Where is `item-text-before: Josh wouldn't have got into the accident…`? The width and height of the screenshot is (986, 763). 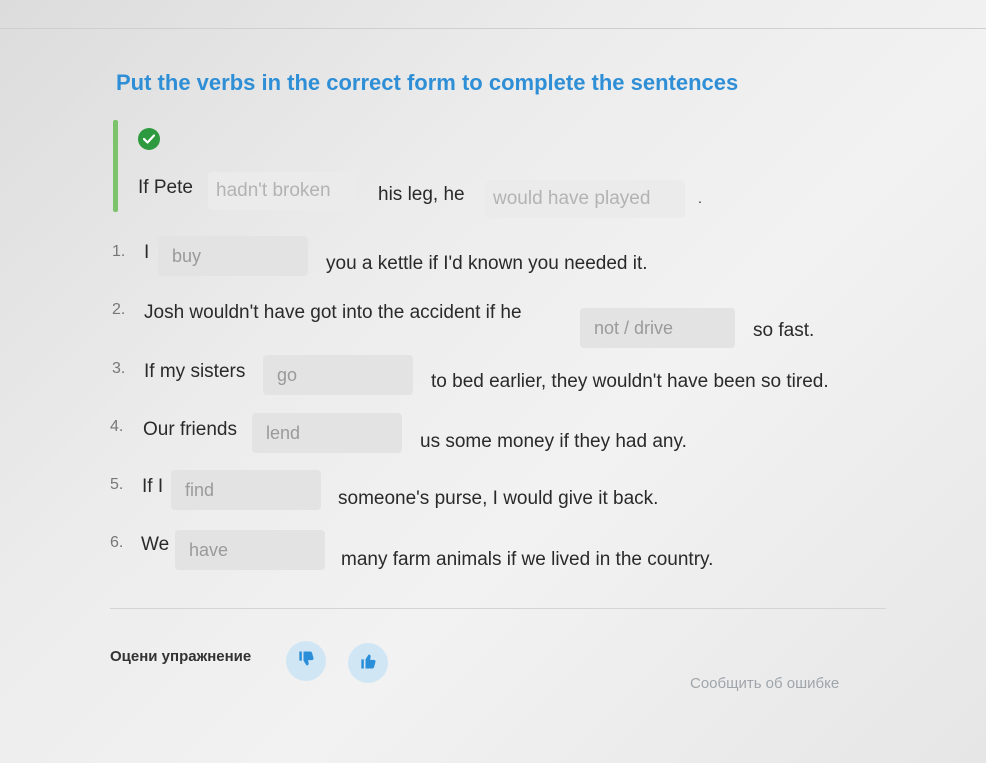
item-text-before: Josh wouldn't have got into the accident… is located at coordinates (333, 312).